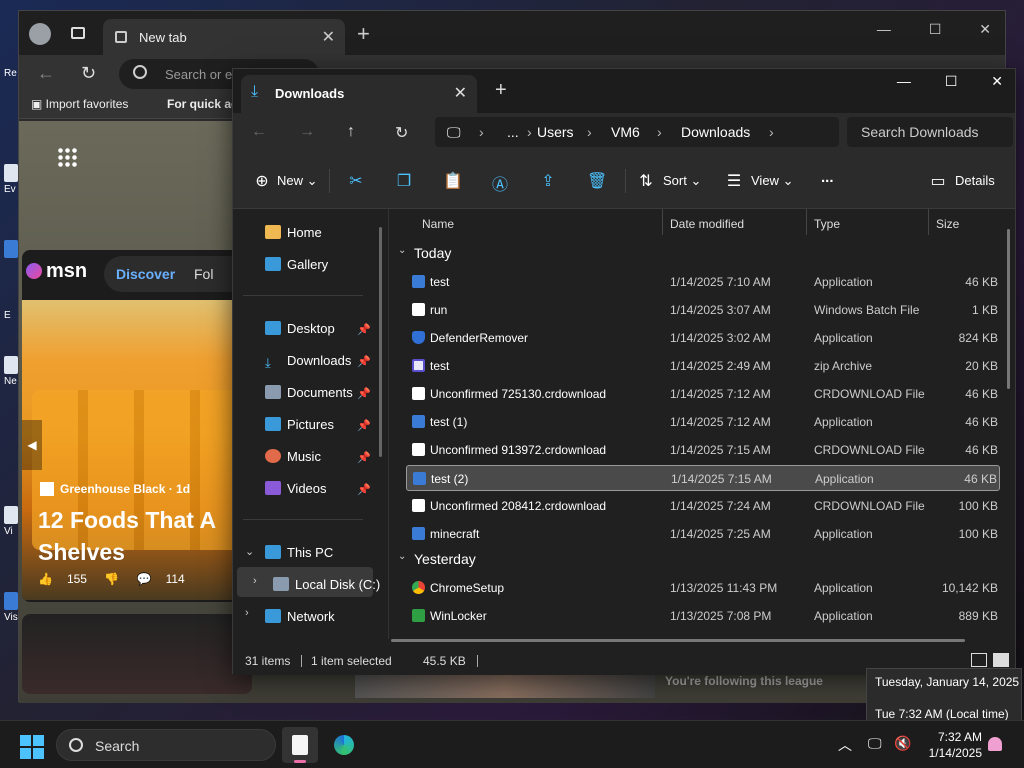  What do you see at coordinates (979, 660) in the screenshot?
I see `details-view-icon` at bounding box center [979, 660].